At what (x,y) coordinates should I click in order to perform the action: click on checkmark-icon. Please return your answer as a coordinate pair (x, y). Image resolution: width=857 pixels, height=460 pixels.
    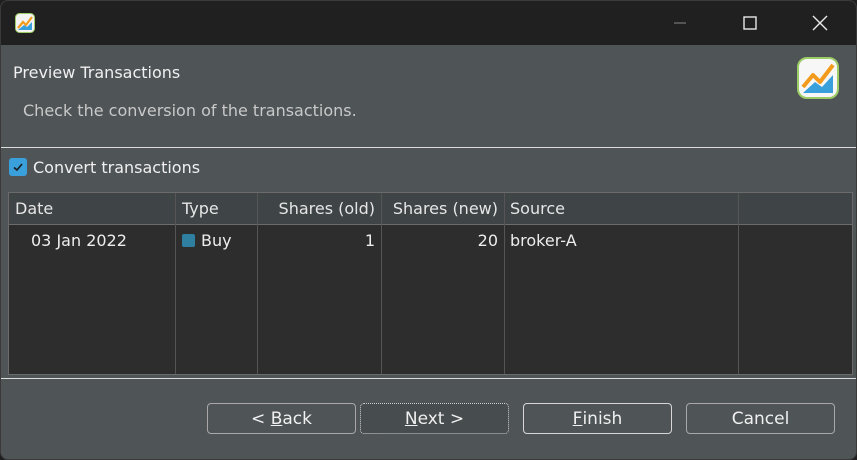
    Looking at the image, I should click on (18, 167).